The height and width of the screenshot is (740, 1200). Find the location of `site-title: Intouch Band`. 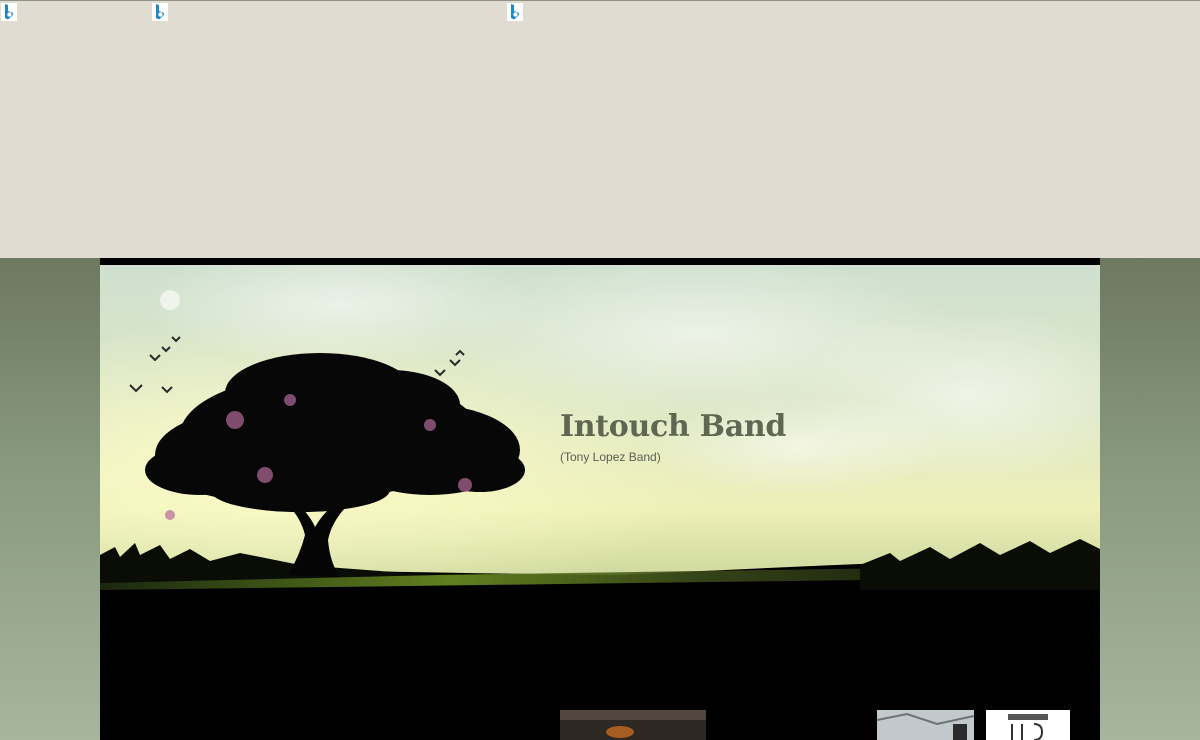

site-title: Intouch Band is located at coordinates (673, 426).